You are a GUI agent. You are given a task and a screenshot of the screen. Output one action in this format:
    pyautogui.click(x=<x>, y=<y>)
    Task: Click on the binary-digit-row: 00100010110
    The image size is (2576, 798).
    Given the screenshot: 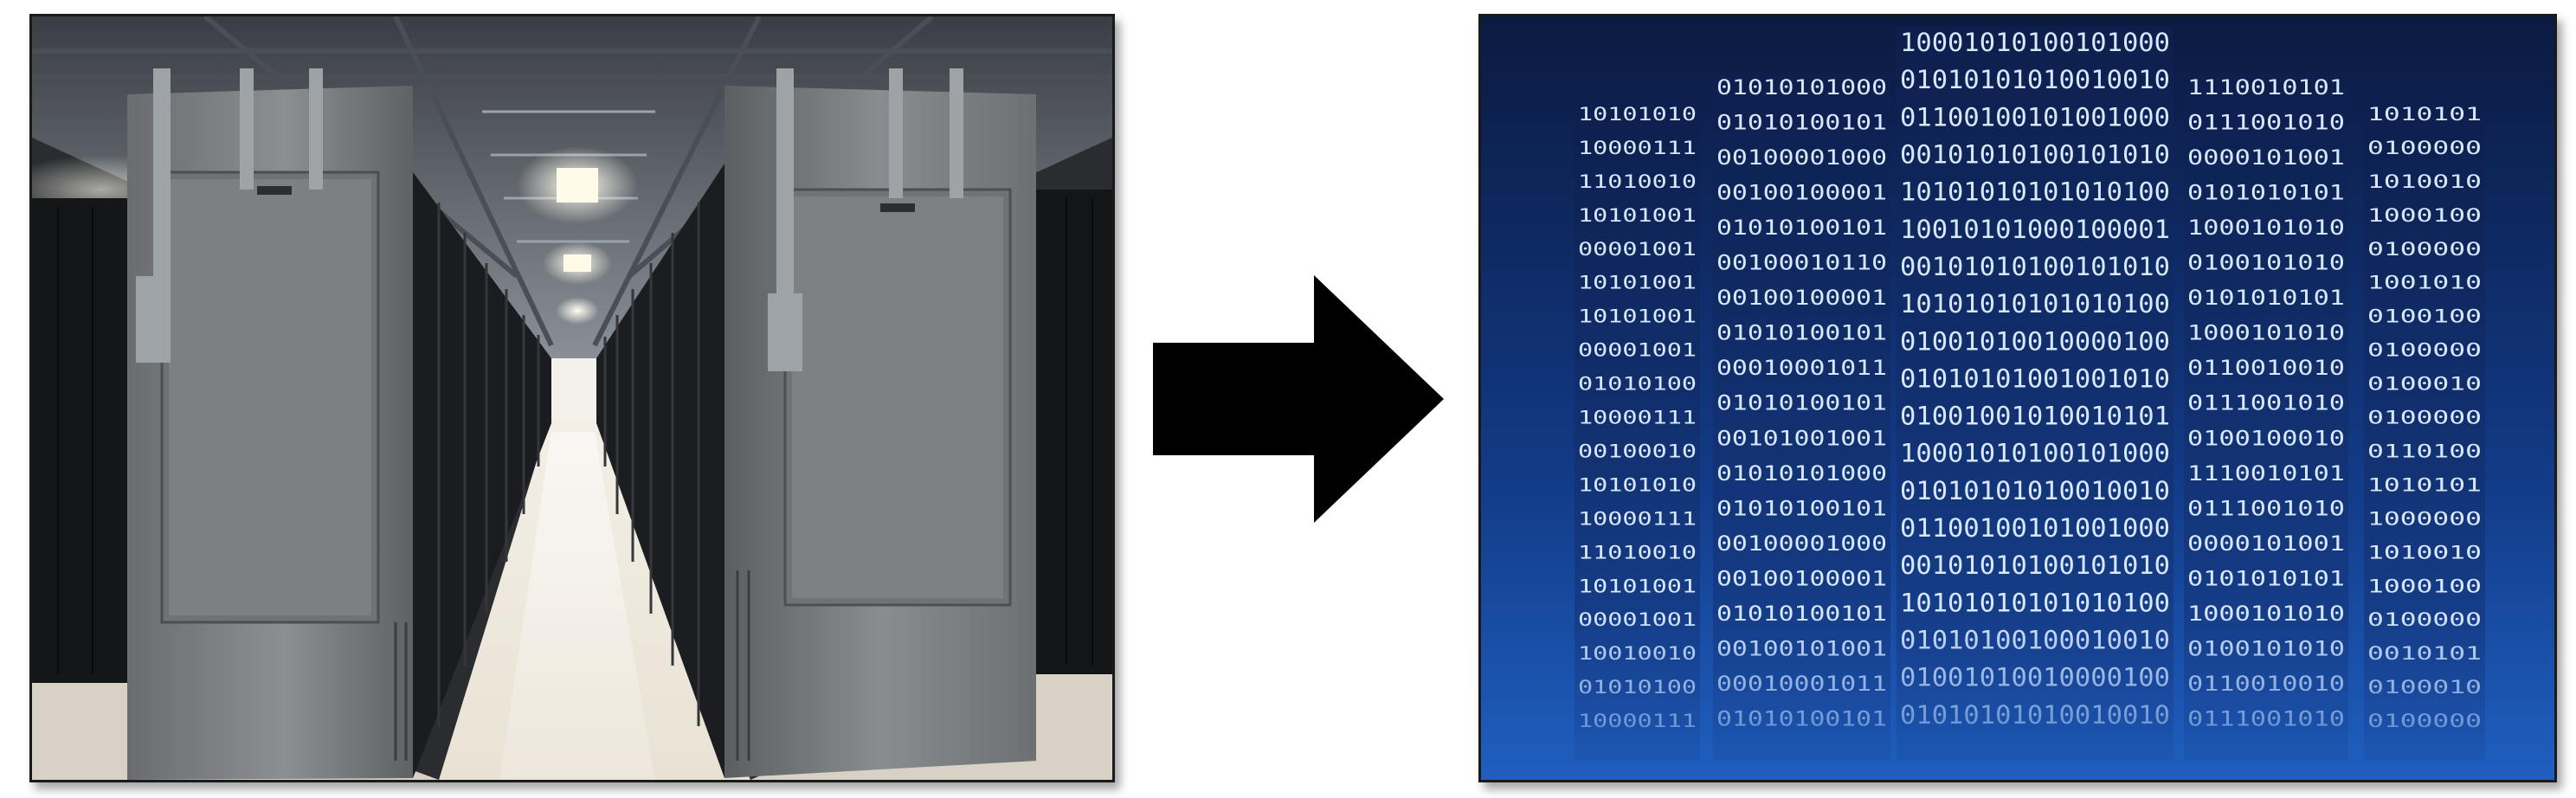 What is the action you would take?
    pyautogui.click(x=1801, y=263)
    